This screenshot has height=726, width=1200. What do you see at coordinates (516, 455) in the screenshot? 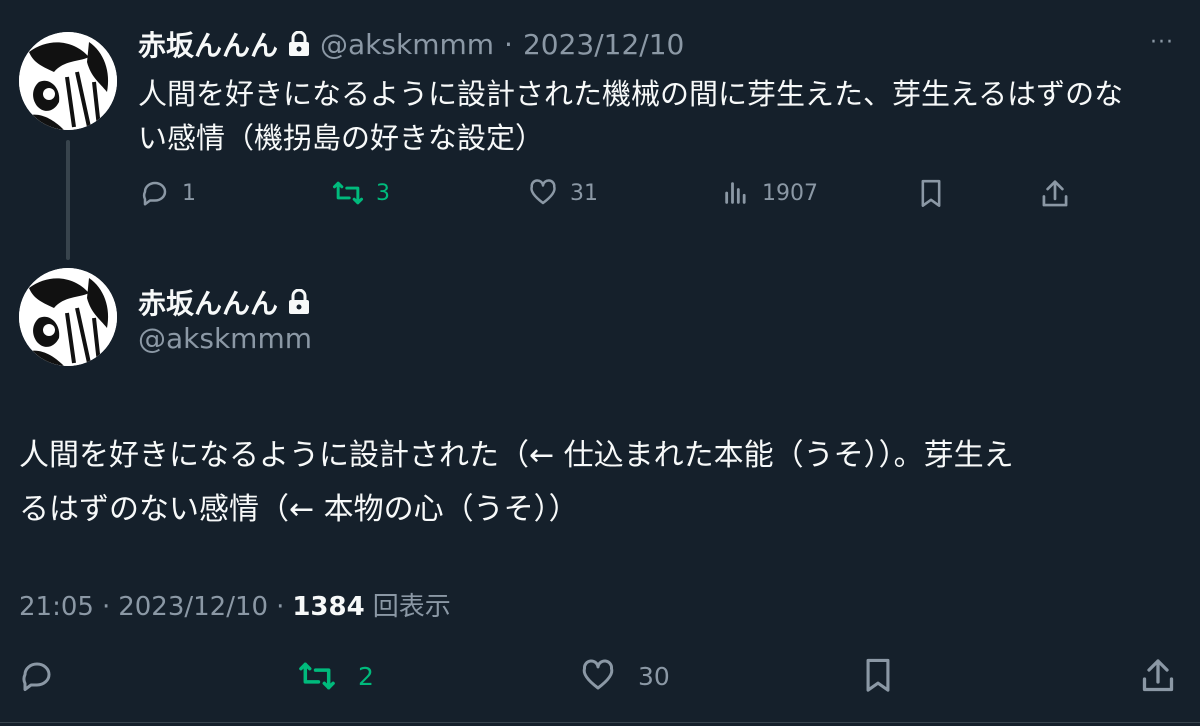
I see `tweet2-text-line1: 人間を好きになるように設計された（← 仕込まれた本能（うそ））。芽生え` at bounding box center [516, 455].